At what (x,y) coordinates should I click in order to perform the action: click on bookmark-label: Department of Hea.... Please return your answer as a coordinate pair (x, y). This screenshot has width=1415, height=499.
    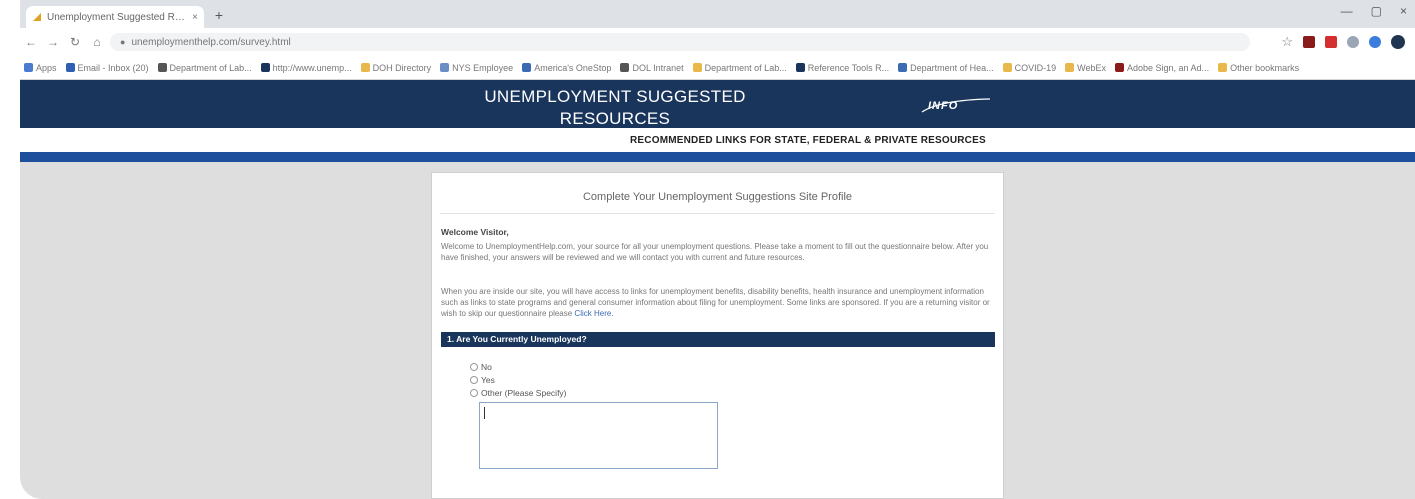
    Looking at the image, I should click on (952, 67).